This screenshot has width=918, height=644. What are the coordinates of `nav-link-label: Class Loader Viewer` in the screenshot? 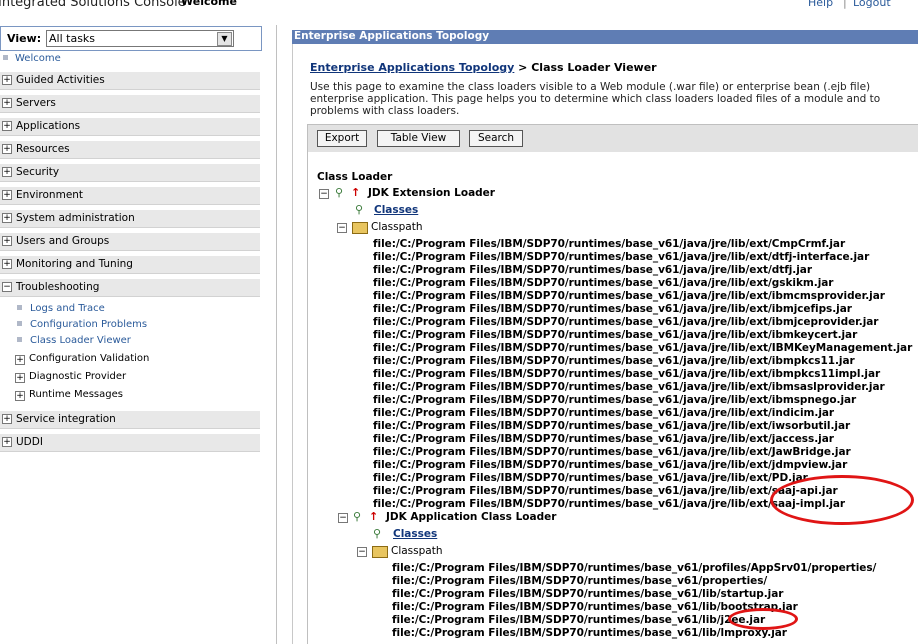 It's located at (80, 340).